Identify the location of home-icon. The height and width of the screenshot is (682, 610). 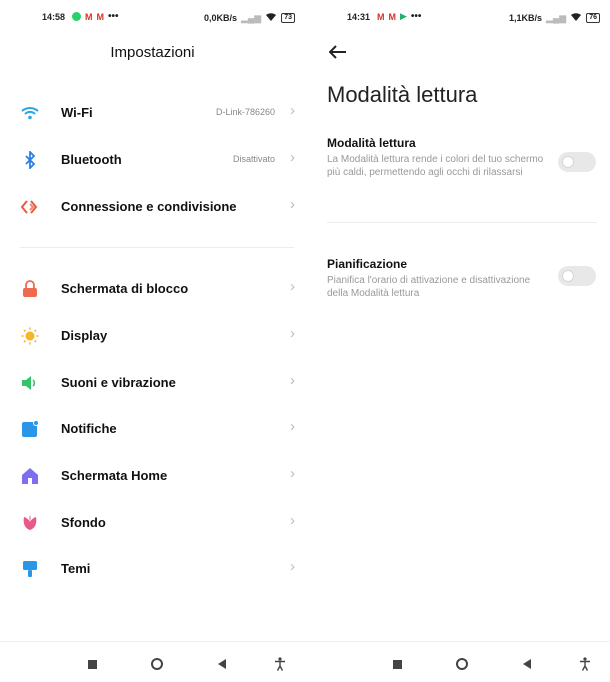
(30, 476).